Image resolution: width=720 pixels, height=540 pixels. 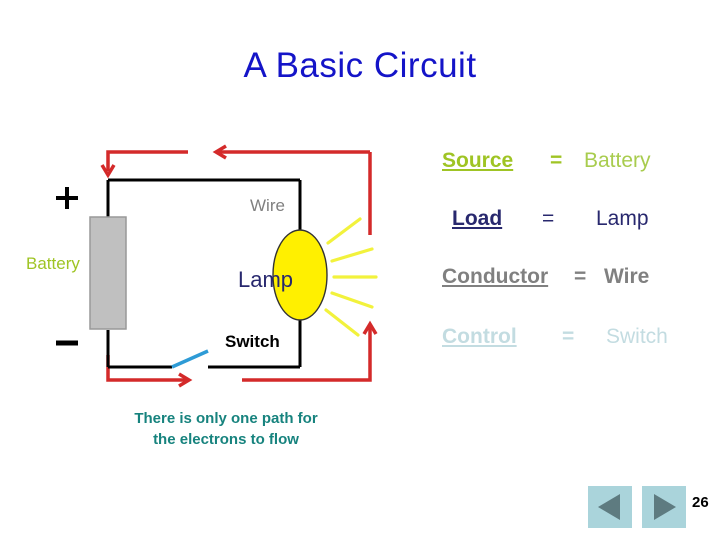 I want to click on triangle-left-icon, so click(x=610, y=507).